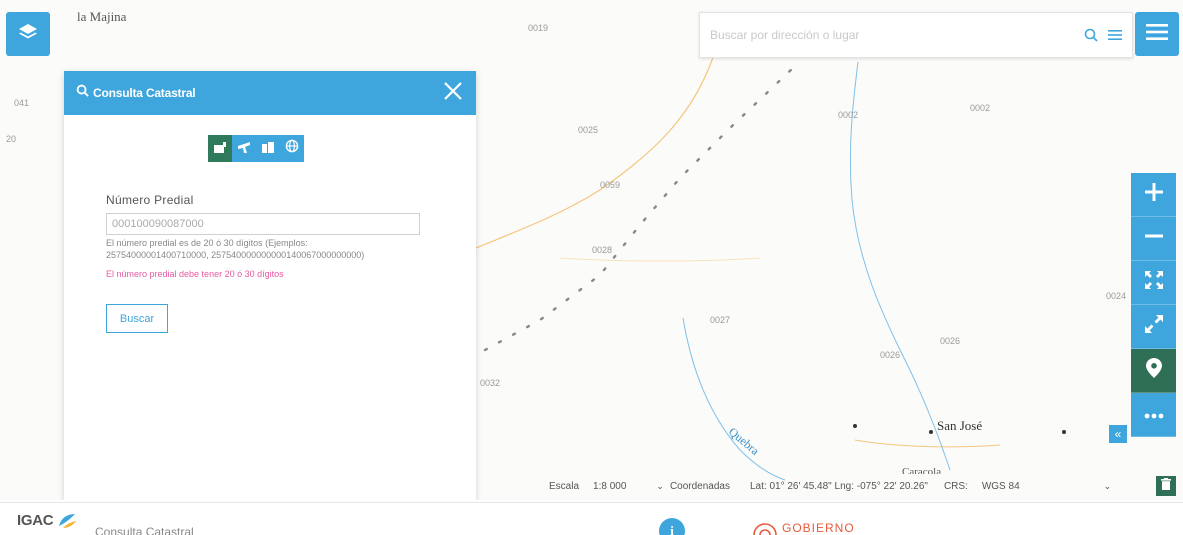  I want to click on gobierno-logo: GOBIERNO, so click(803, 528).